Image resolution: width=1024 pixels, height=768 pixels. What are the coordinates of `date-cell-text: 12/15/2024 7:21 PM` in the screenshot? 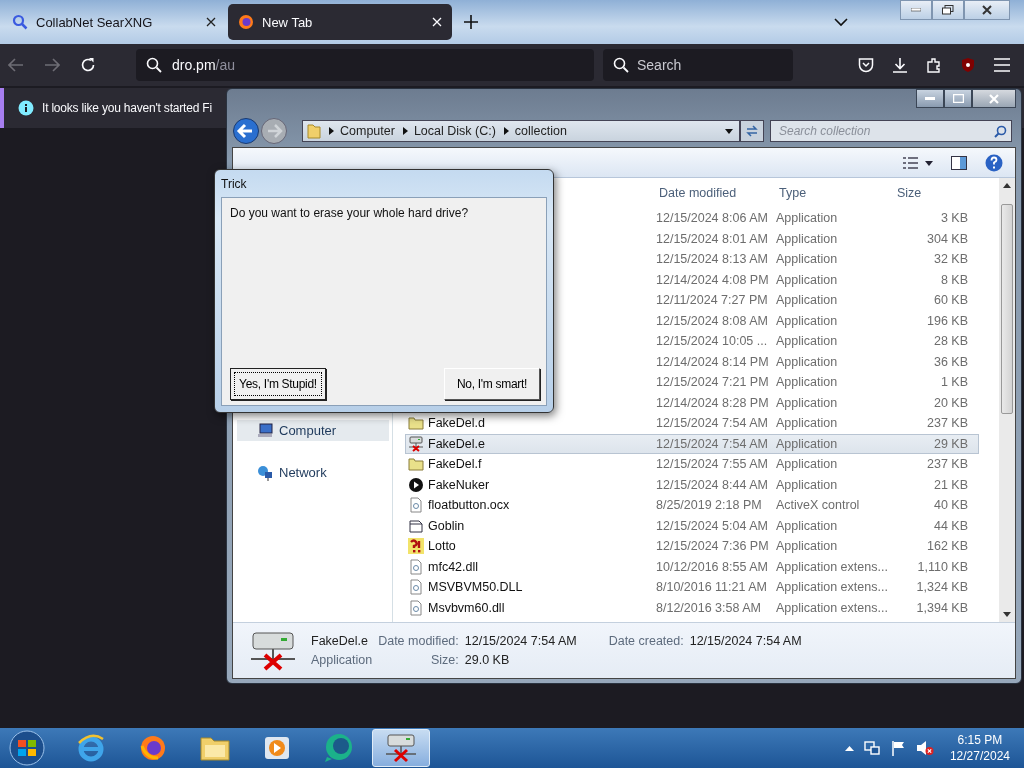 It's located at (713, 382).